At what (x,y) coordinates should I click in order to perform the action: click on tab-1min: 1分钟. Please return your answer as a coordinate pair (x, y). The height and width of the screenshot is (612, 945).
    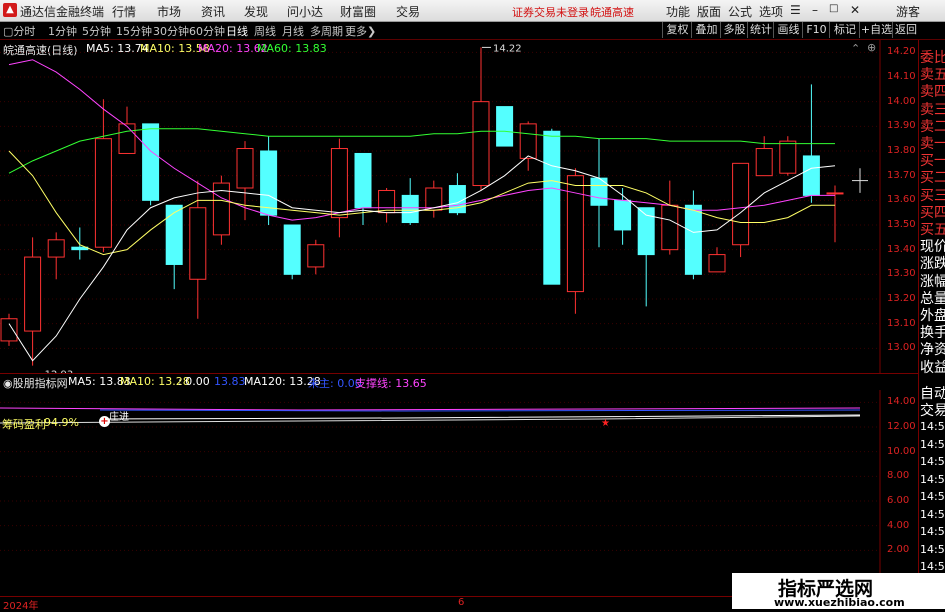
    Looking at the image, I should click on (62, 31).